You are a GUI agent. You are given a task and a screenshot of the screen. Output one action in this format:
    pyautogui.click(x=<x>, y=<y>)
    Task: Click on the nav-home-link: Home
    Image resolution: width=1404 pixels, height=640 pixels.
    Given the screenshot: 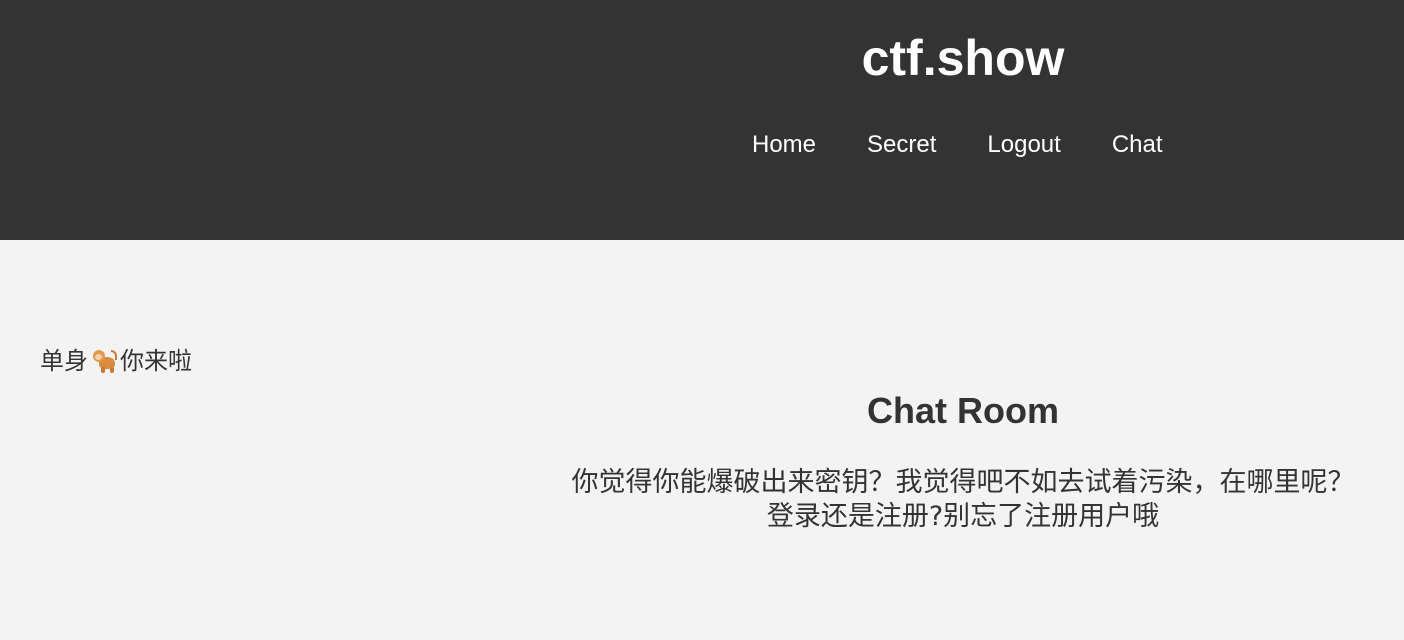 What is the action you would take?
    pyautogui.click(x=784, y=145)
    